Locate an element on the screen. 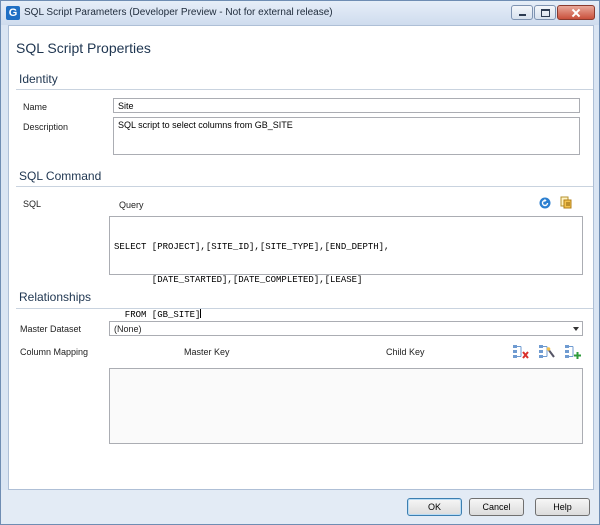  refresh-icon is located at coordinates (545, 203).